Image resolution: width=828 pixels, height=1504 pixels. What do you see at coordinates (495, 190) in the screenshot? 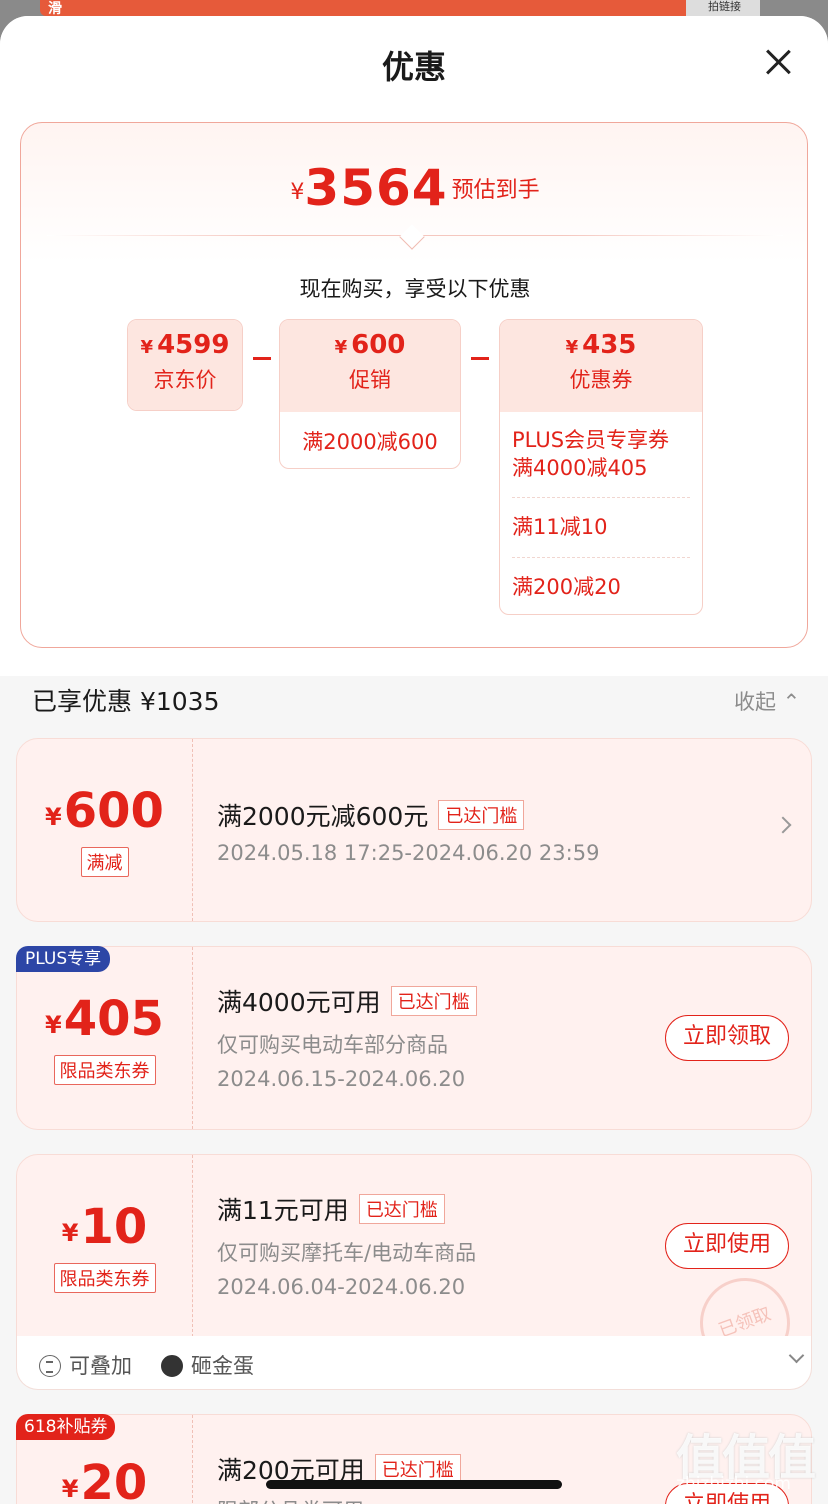
I see `estimate-label: 预估到手` at bounding box center [495, 190].